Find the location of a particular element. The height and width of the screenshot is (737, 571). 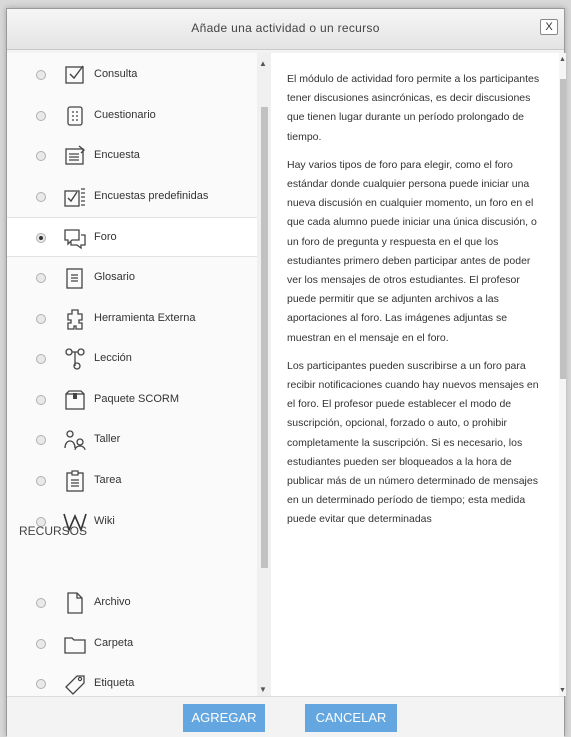

module-option: Archivo is located at coordinates (132, 603).